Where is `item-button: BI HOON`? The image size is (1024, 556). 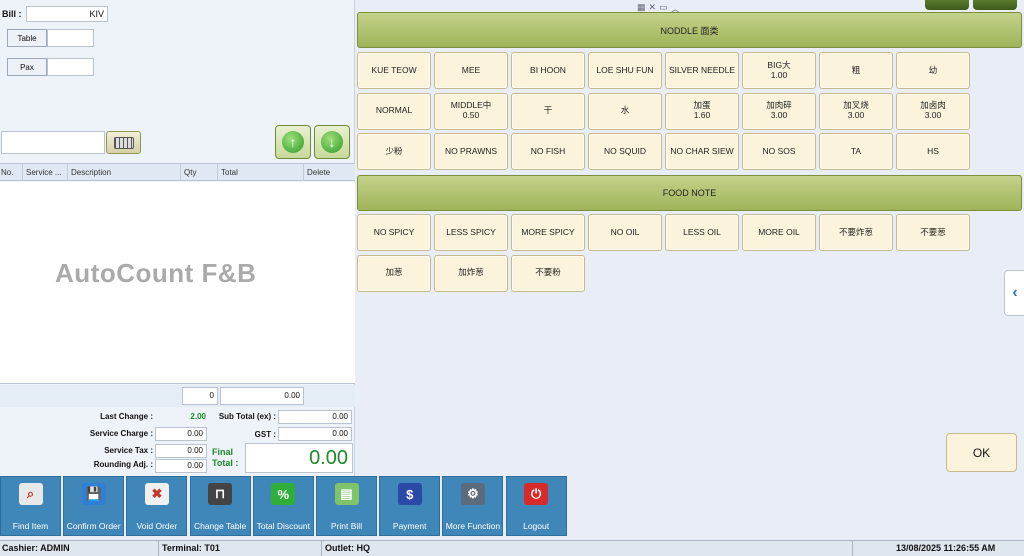
item-button: BI HOON is located at coordinates (548, 70).